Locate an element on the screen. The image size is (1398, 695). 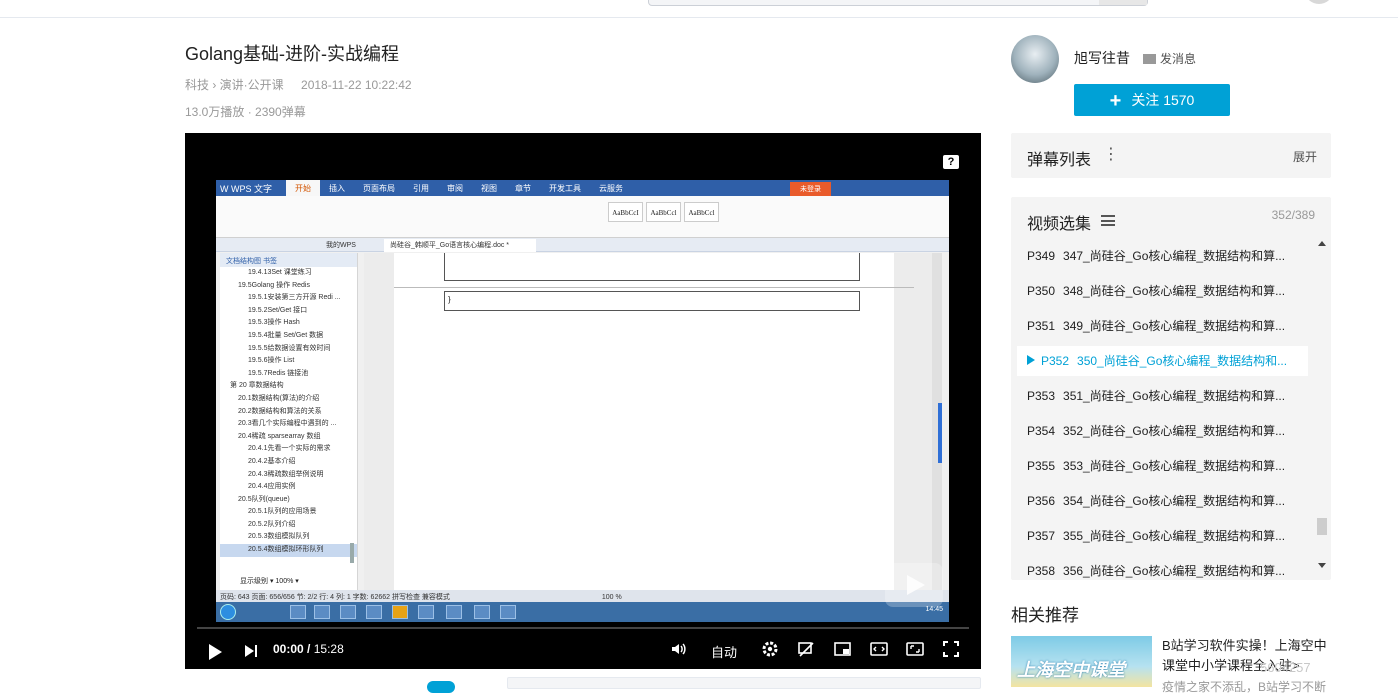
wps-app-icon is located at coordinates (400, 612).